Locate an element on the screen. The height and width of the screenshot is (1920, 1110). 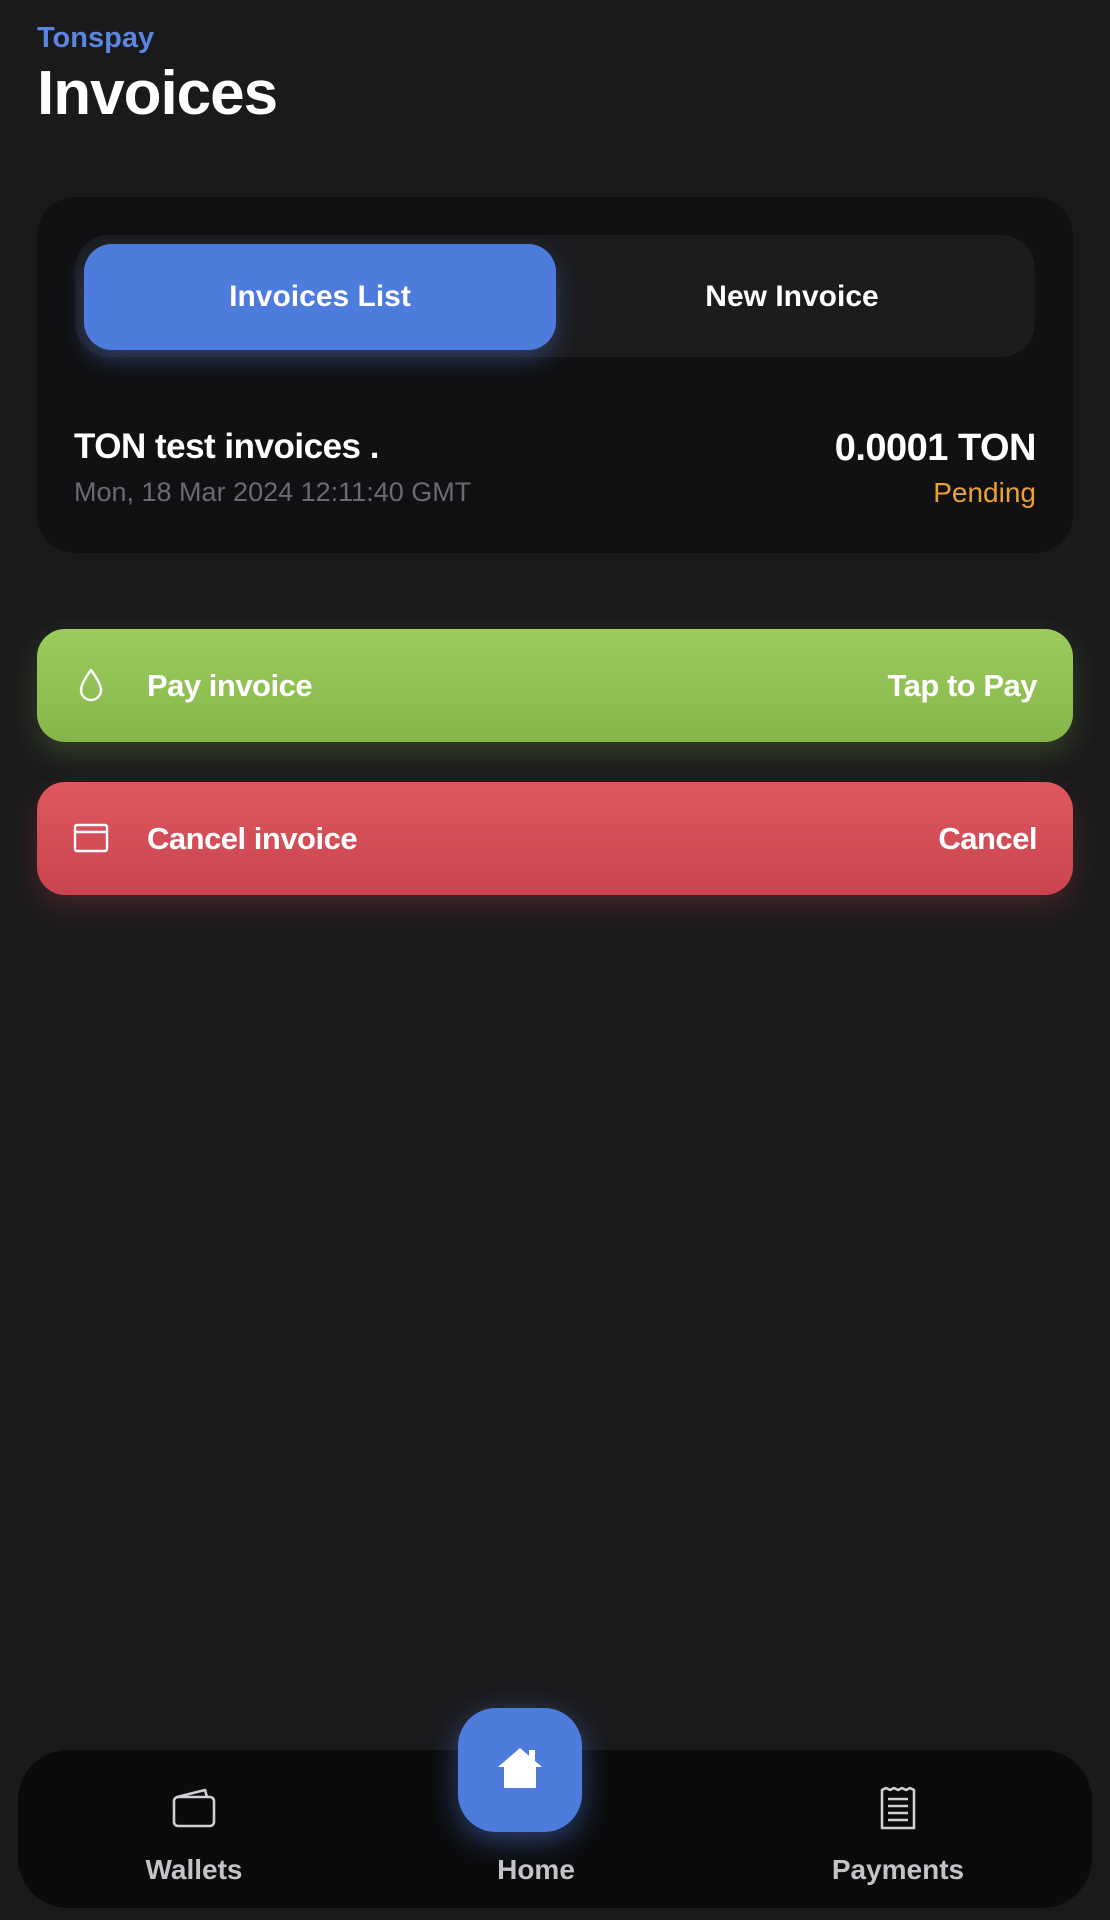
cancel-invoice-button: Cancel invoice Cancel is located at coordinates (555, 838).